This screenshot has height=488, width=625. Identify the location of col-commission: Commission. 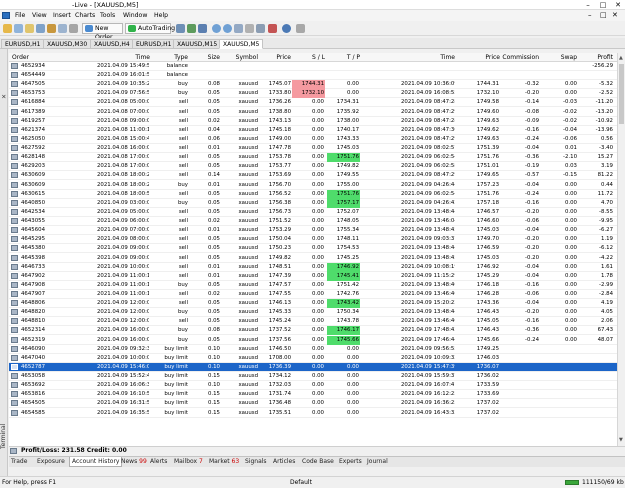
(519, 57).